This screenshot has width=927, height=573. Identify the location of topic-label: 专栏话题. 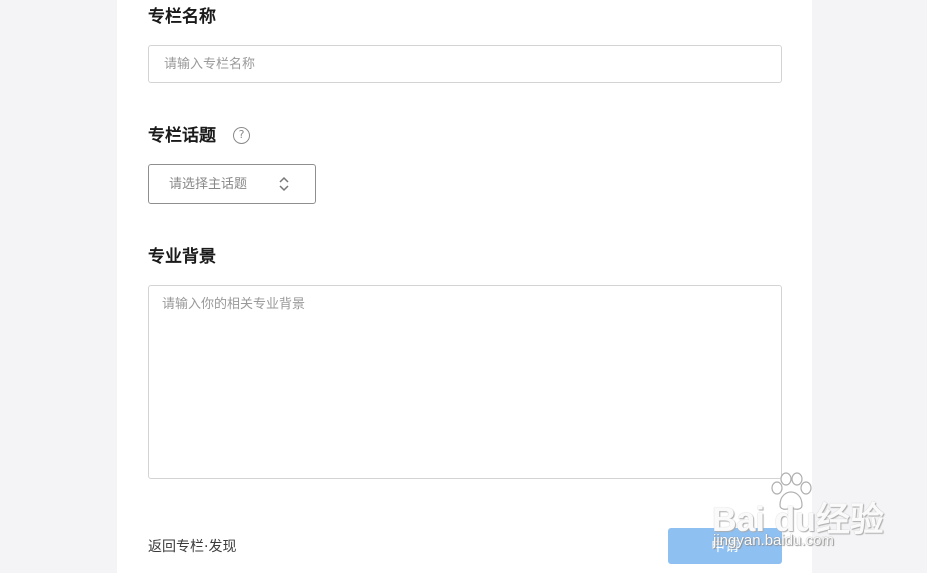
(182, 136).